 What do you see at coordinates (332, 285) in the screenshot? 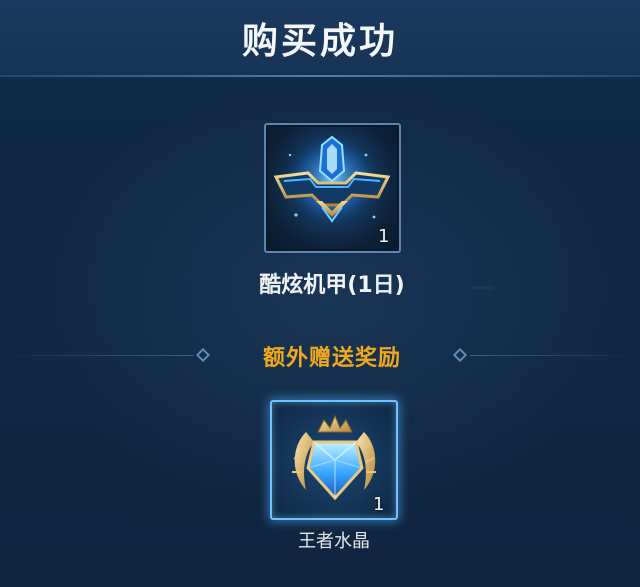
I see `purchased-item-name: 酷炫机甲(1日)` at bounding box center [332, 285].